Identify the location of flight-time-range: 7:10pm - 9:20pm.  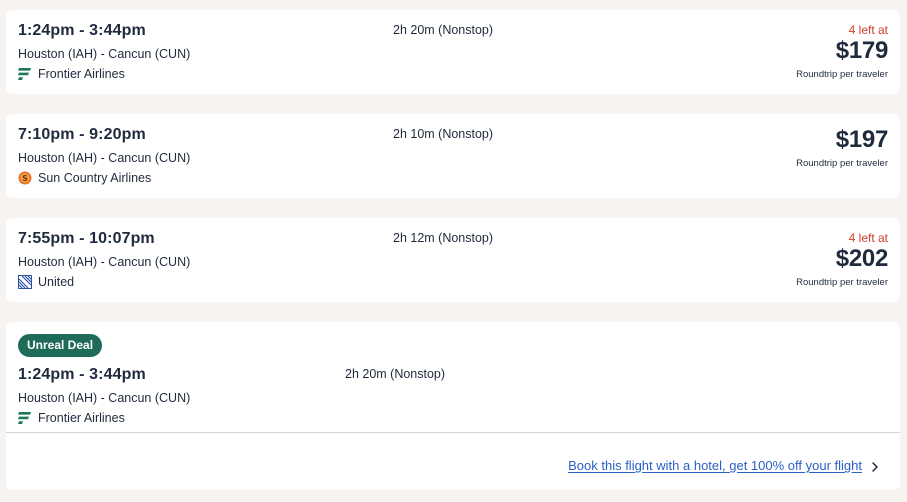
(82, 134).